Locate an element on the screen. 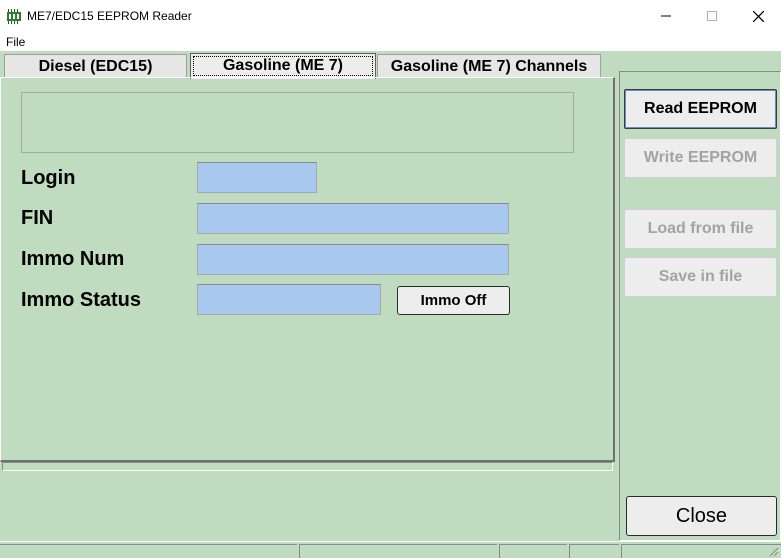 The height and width of the screenshot is (558, 781). info-box is located at coordinates (297, 122).